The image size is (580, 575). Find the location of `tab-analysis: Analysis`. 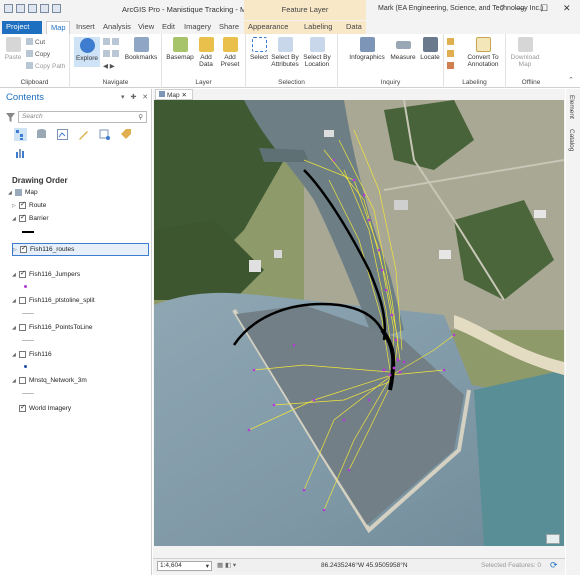

tab-analysis: Analysis is located at coordinates (117, 27).